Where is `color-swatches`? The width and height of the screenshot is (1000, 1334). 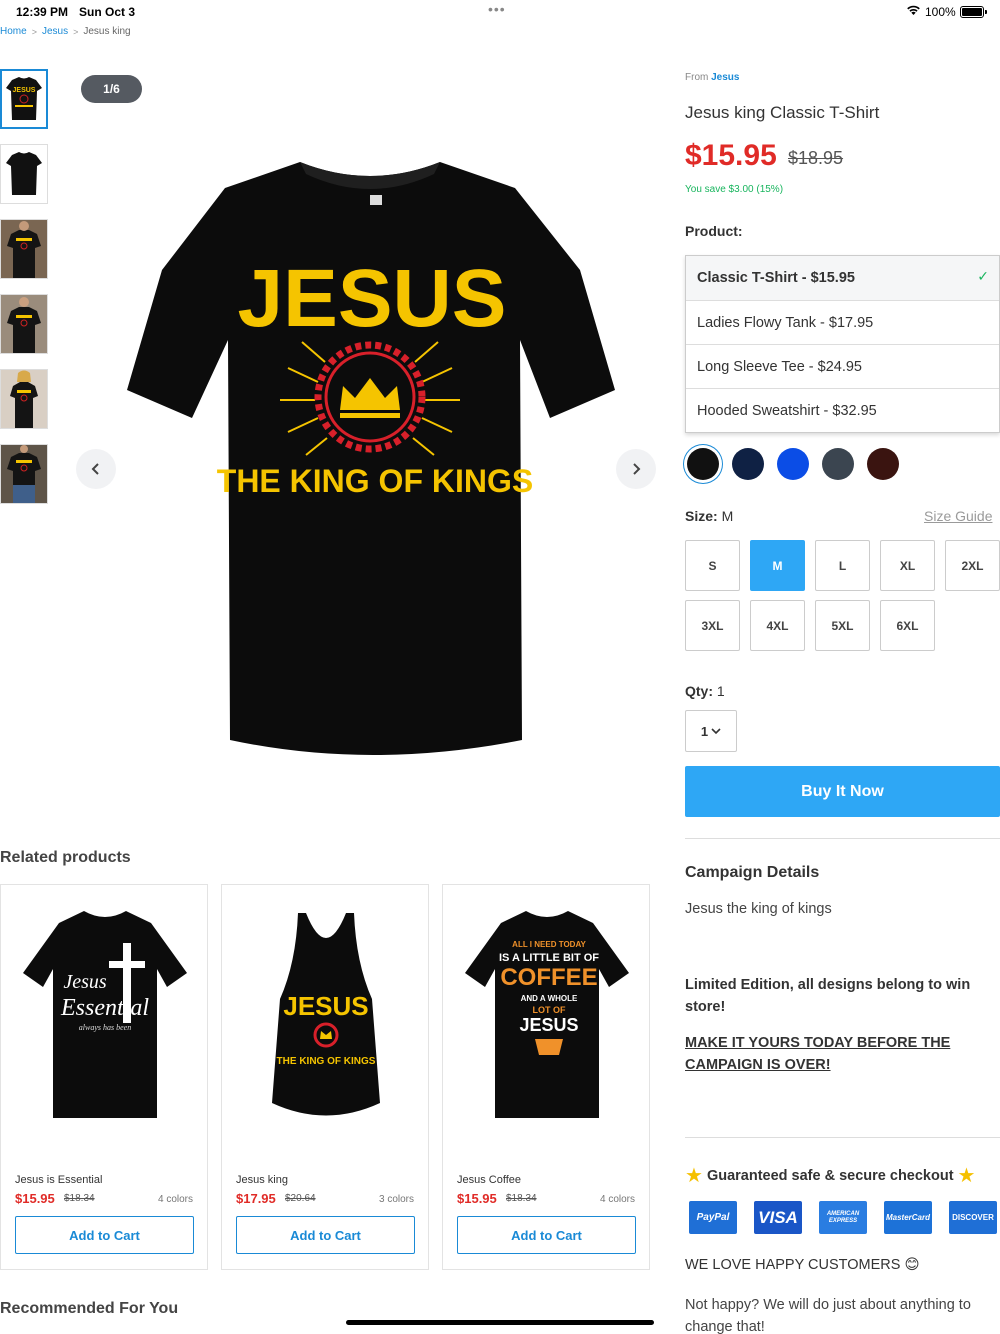
color-swatches is located at coordinates (792, 464).